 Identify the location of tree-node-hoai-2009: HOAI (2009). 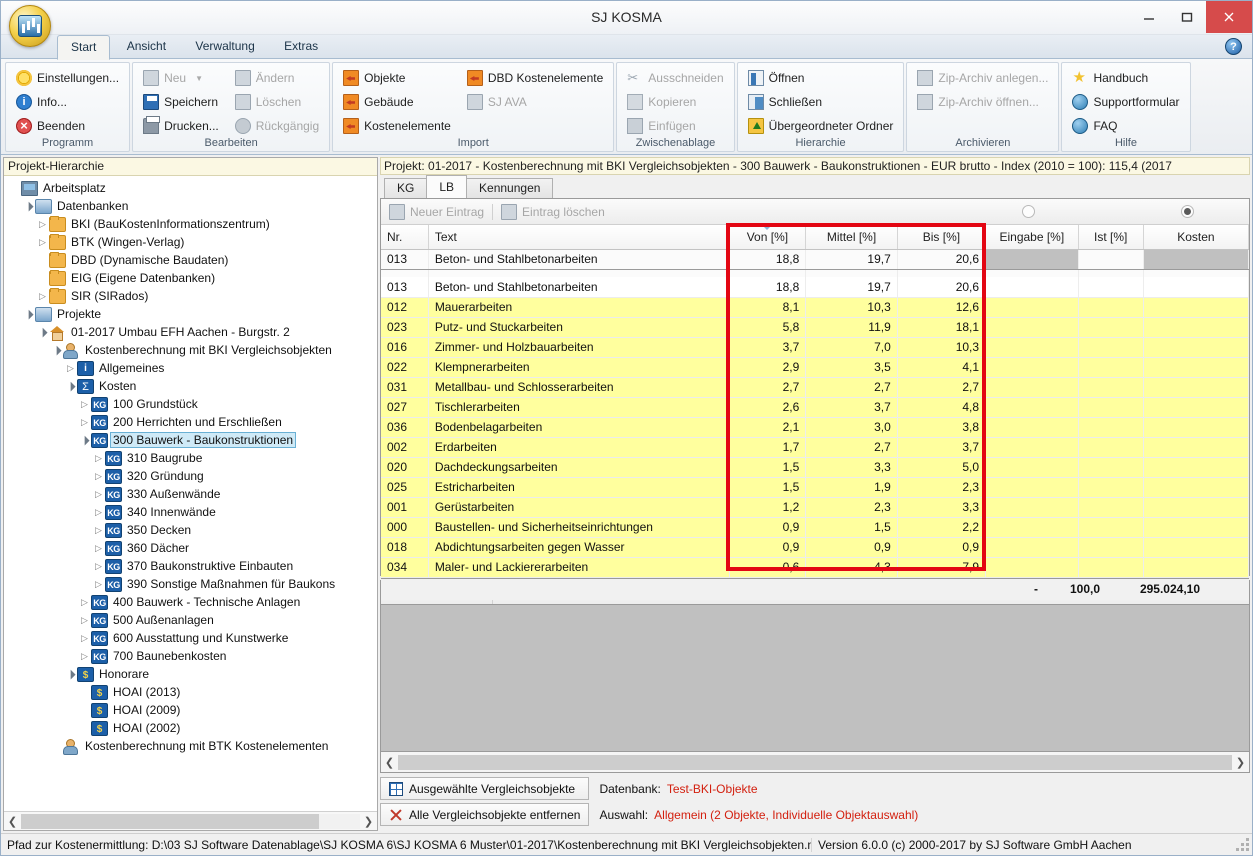
(190, 710).